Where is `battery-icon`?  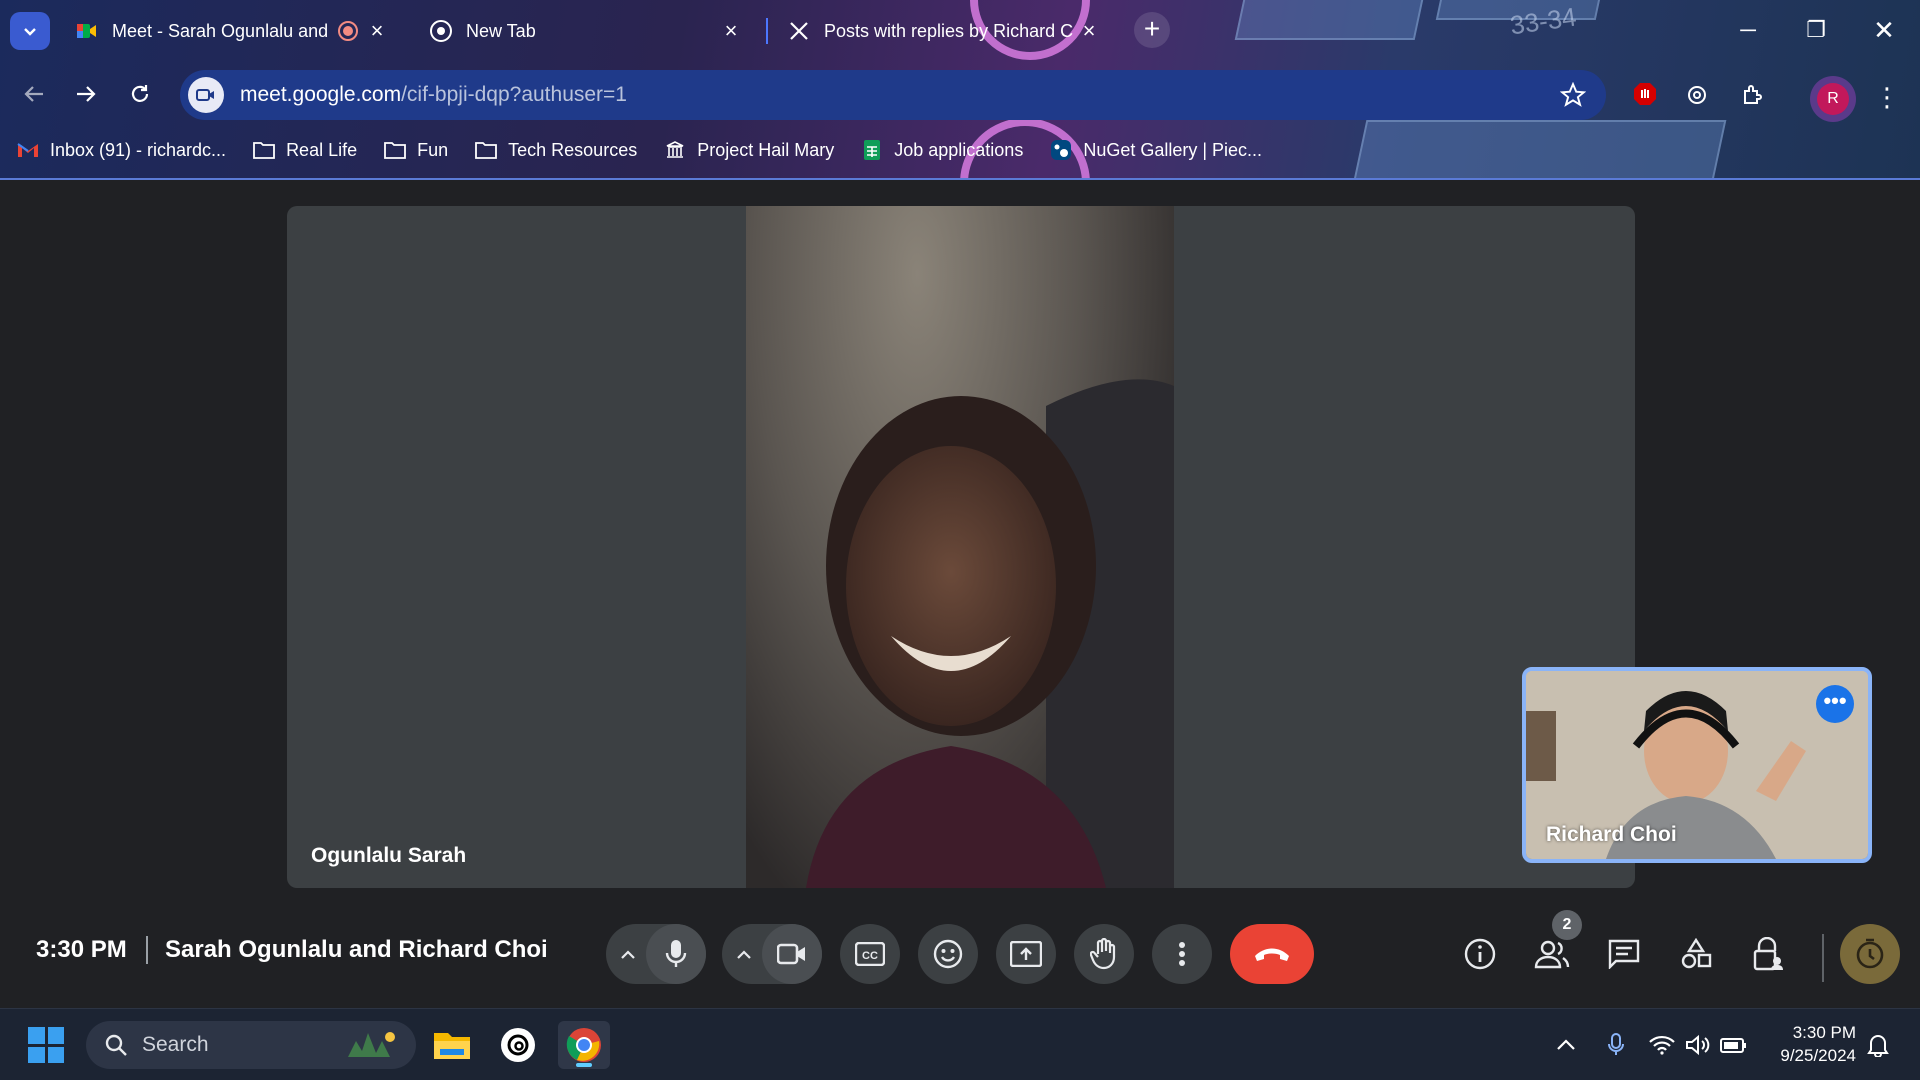 battery-icon is located at coordinates (1734, 1045).